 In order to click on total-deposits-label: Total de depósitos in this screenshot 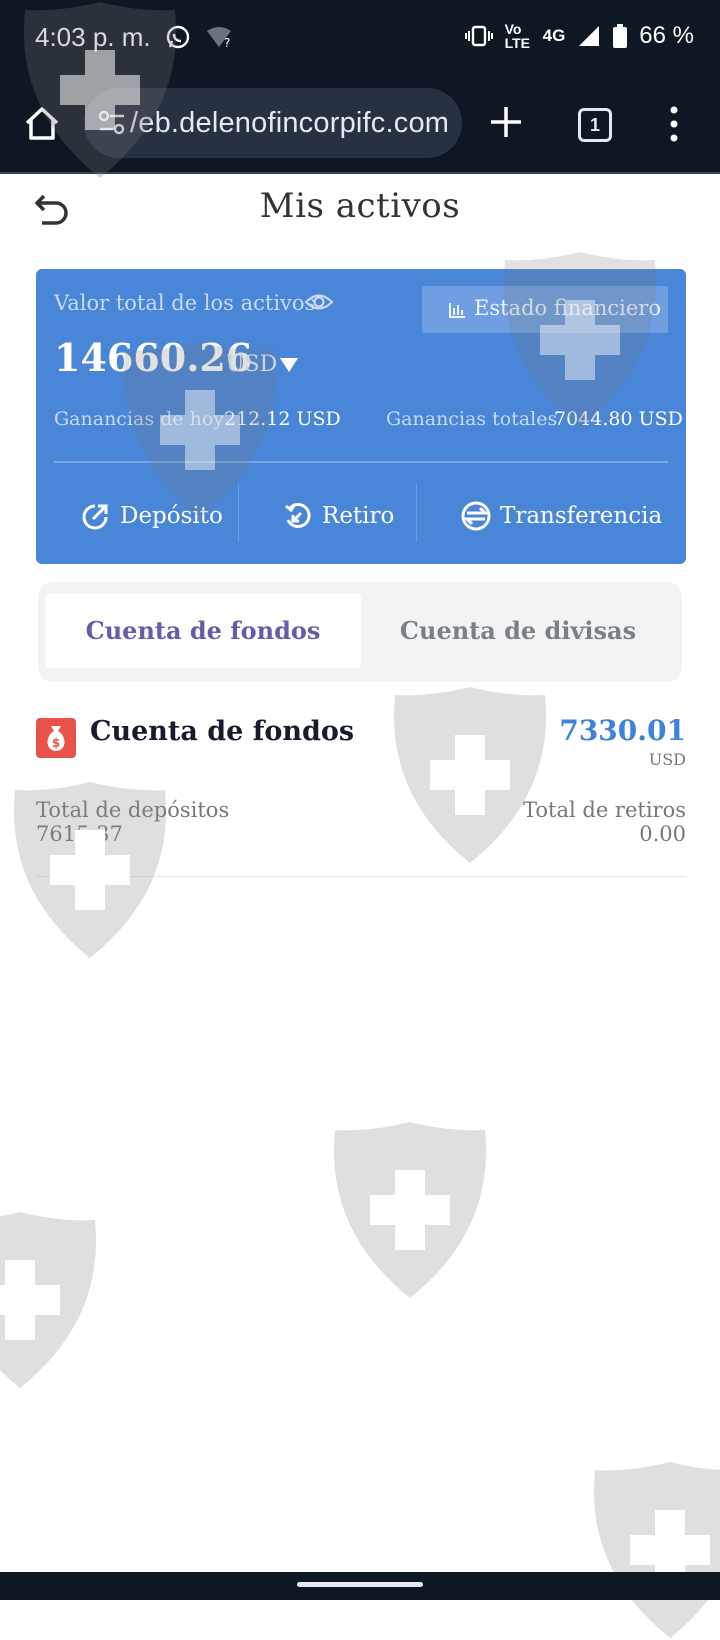, I will do `click(133, 810)`.